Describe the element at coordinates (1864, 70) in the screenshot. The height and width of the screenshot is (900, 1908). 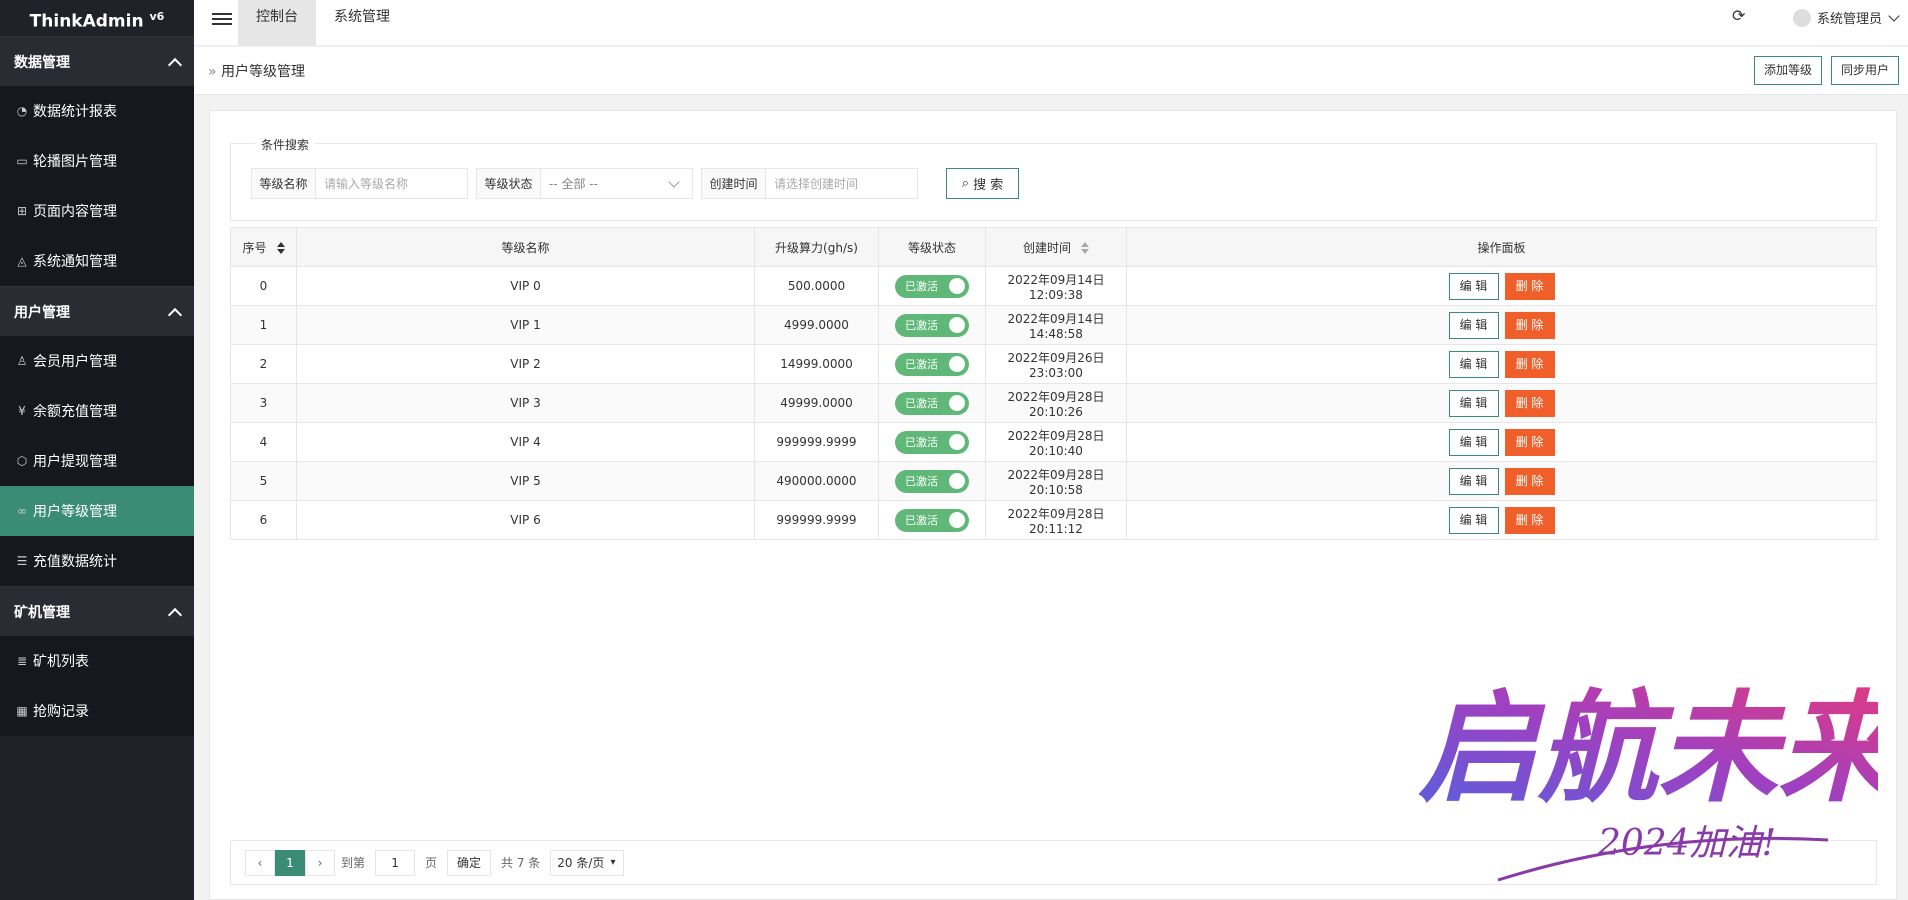
I see `sync-users-button: 同步用户` at that location.